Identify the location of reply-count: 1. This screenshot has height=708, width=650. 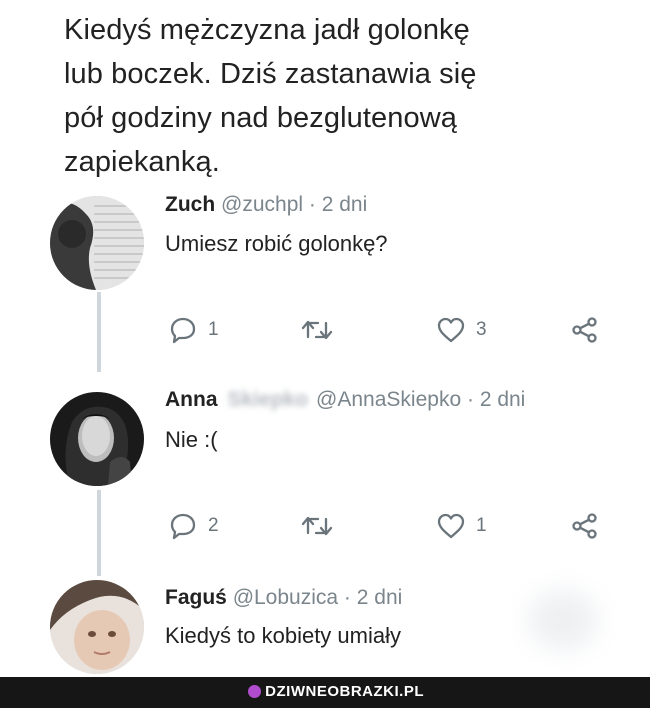
(213, 329).